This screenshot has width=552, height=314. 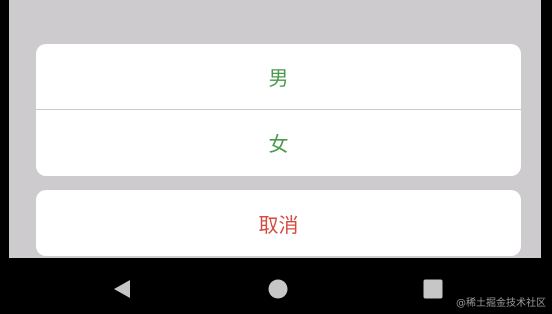 What do you see at coordinates (278, 289) in the screenshot?
I see `home-icon` at bounding box center [278, 289].